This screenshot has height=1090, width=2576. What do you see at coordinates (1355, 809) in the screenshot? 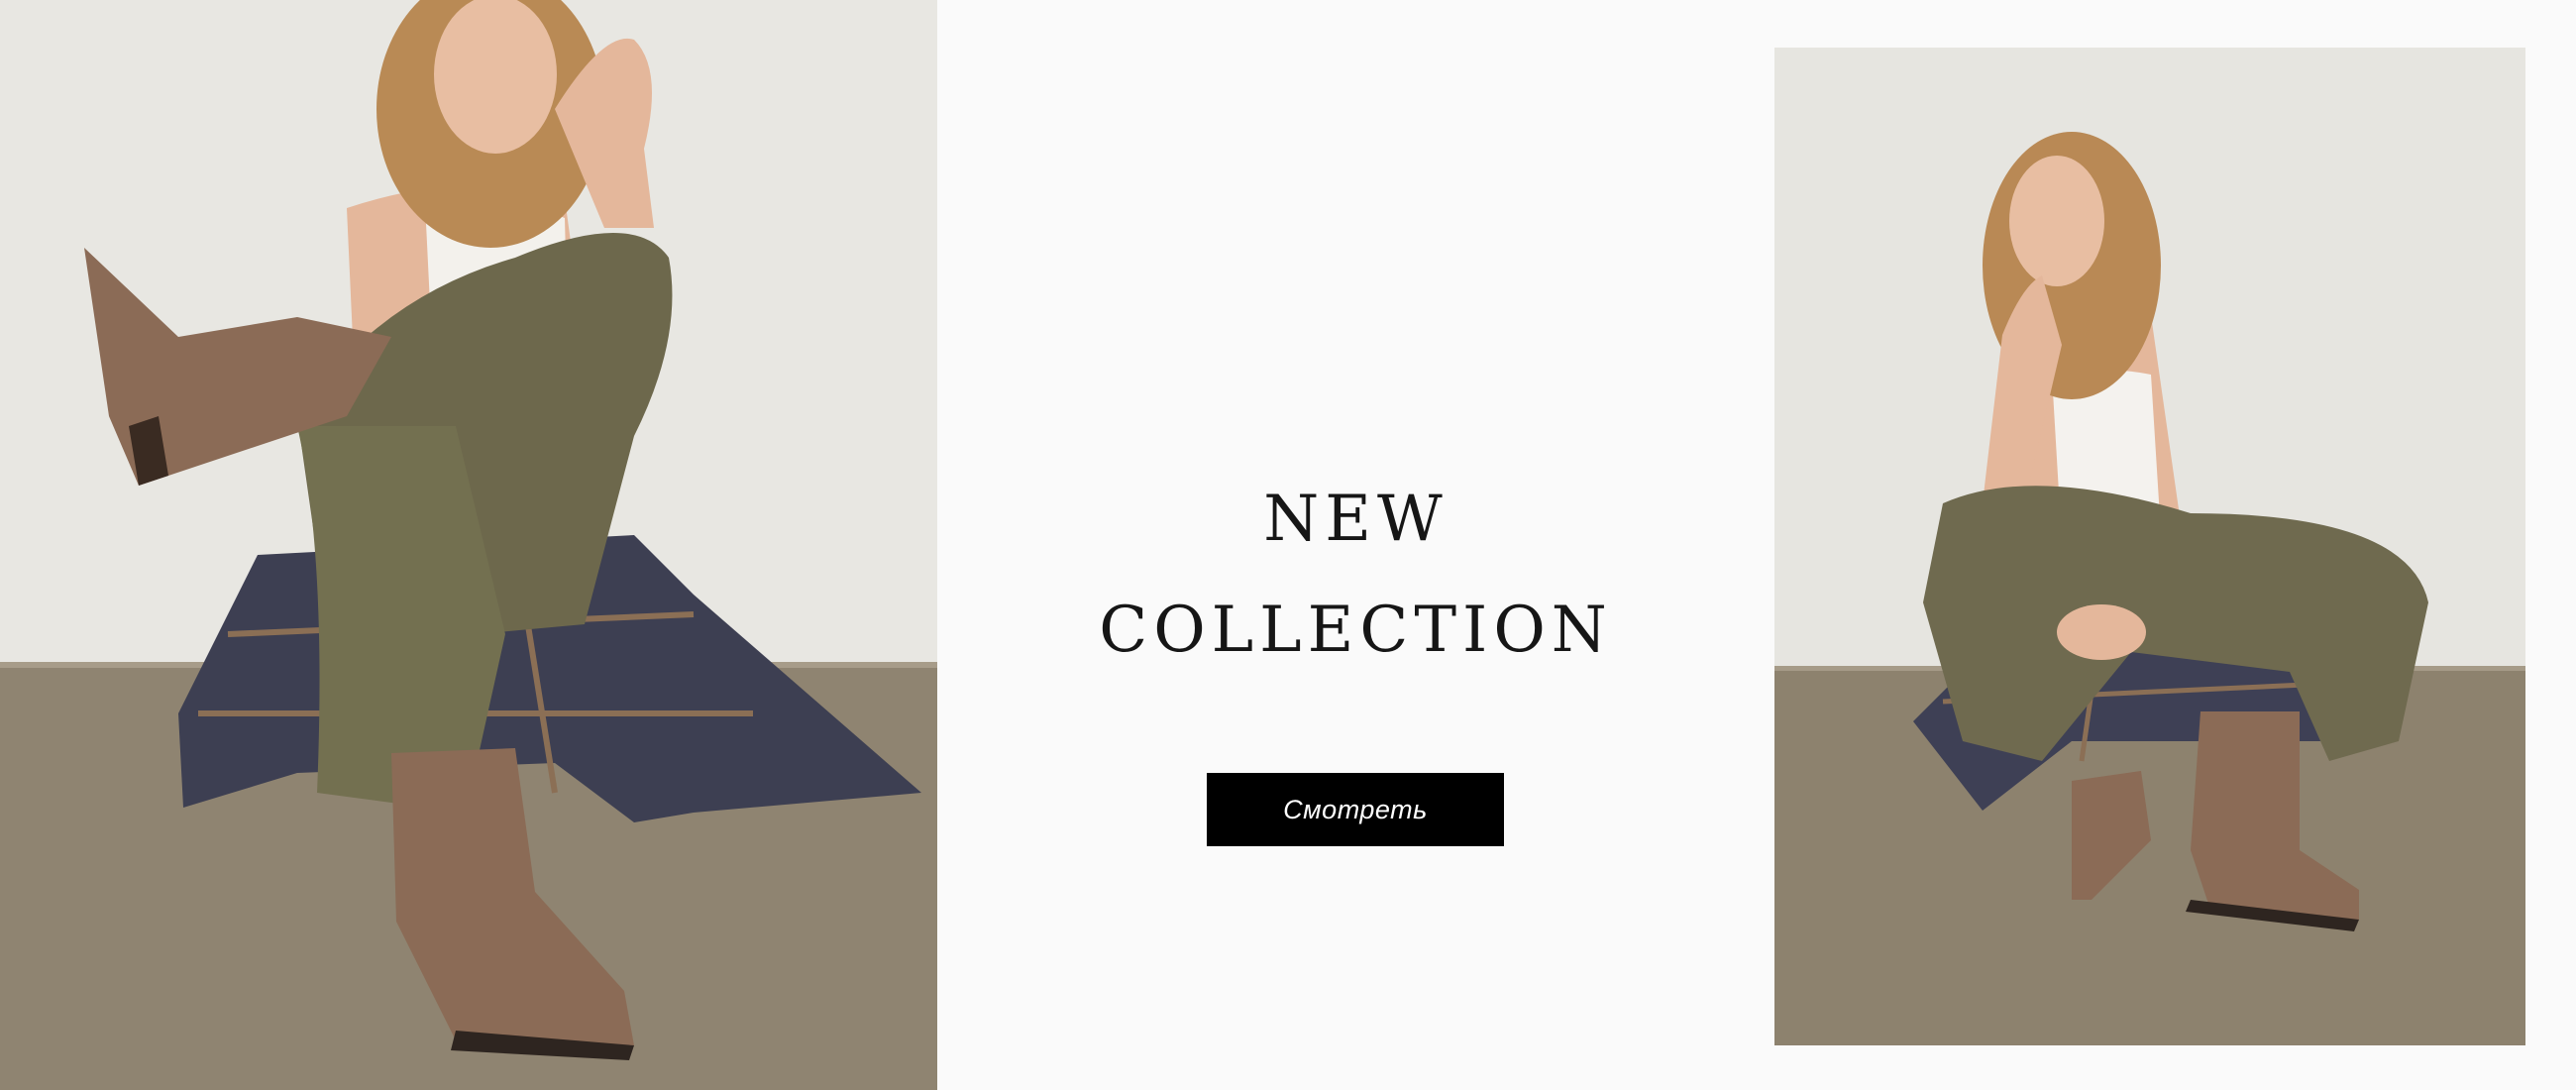
I see `view-collection-button: Смотреть` at bounding box center [1355, 809].